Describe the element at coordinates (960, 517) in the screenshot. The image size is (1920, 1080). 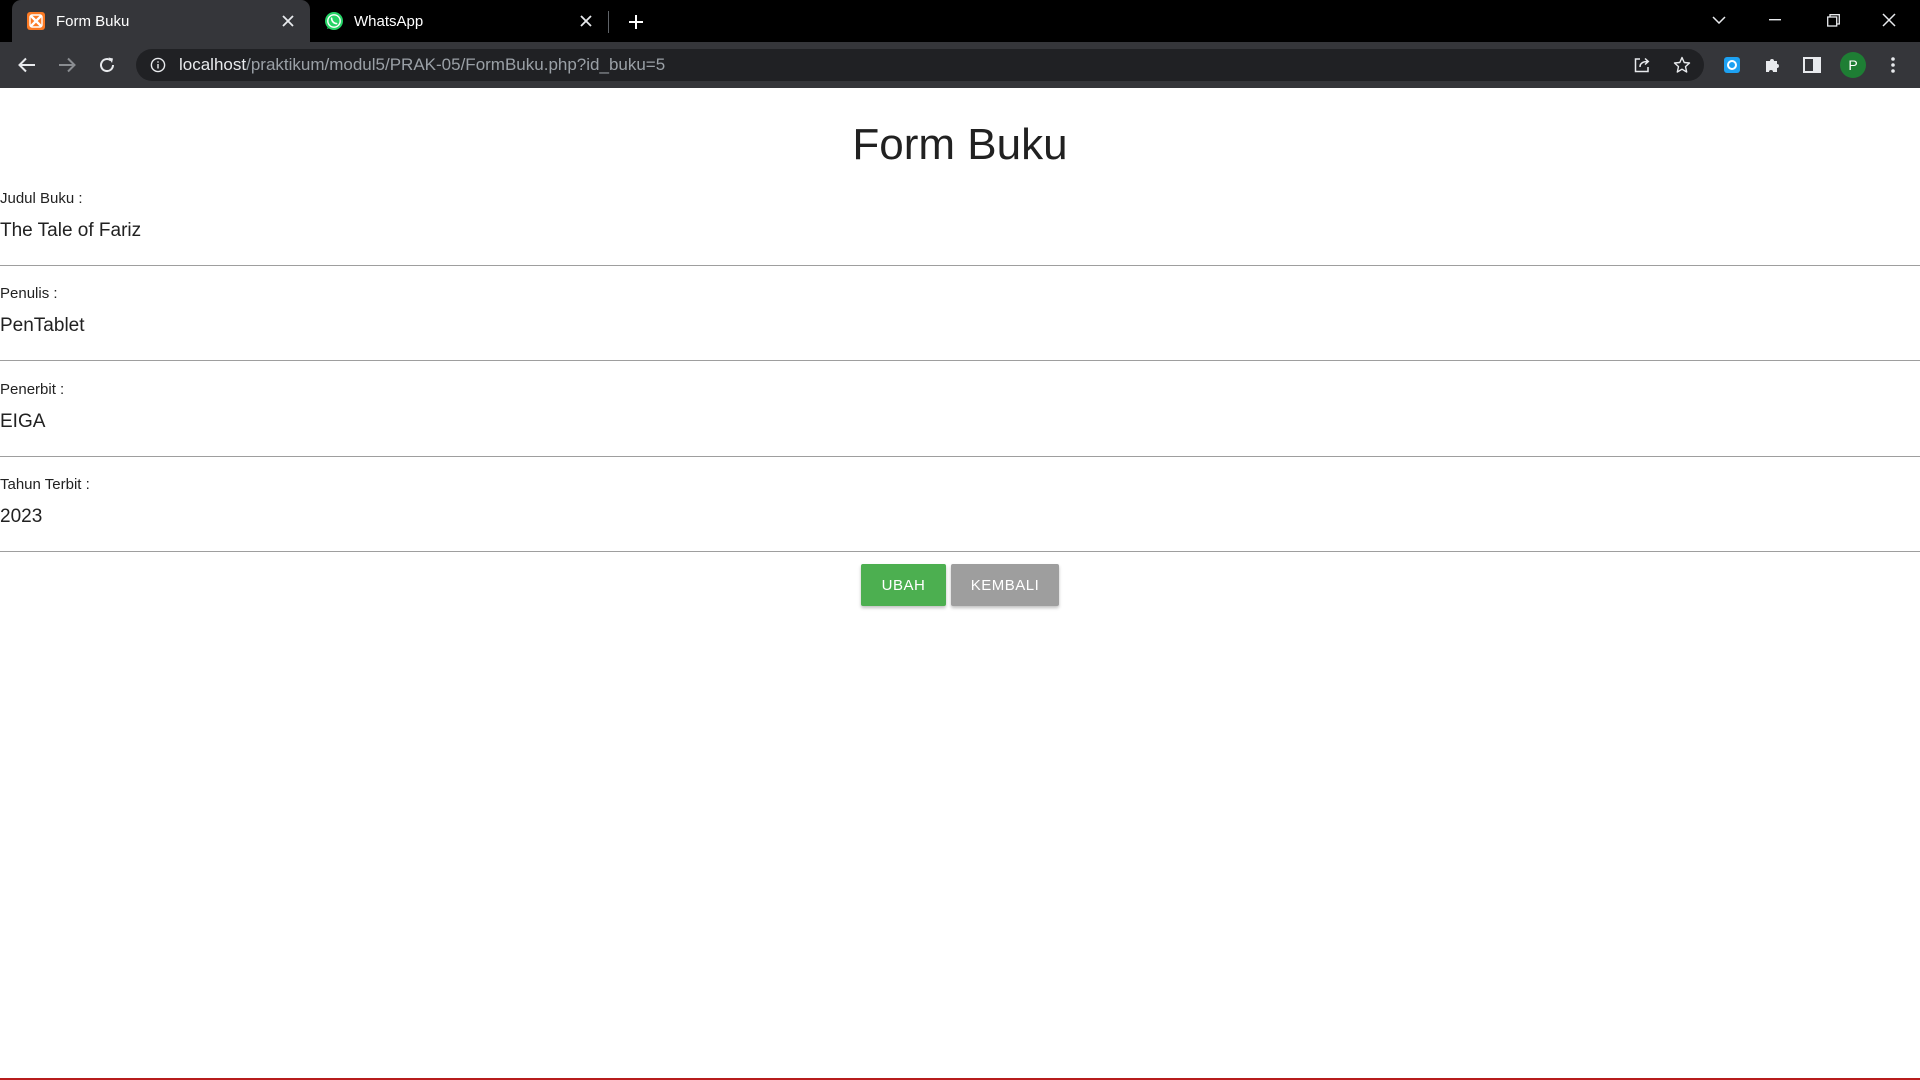
I see `tahun-terbit-input: 2023` at that location.